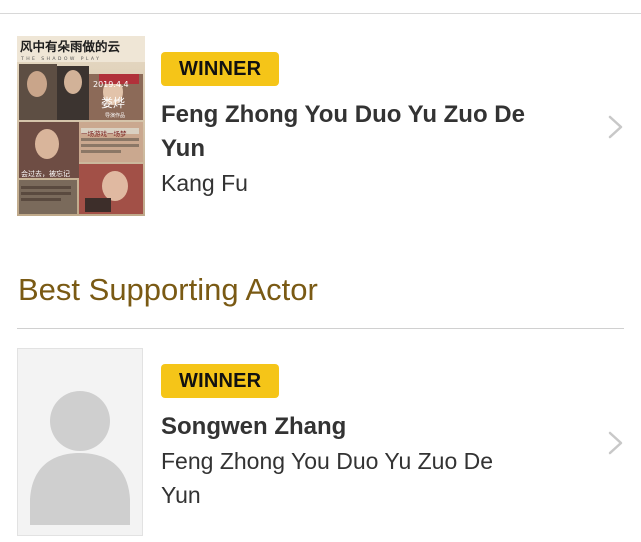  What do you see at coordinates (115, 115) in the screenshot?
I see `poster-director-note: 导演作品` at bounding box center [115, 115].